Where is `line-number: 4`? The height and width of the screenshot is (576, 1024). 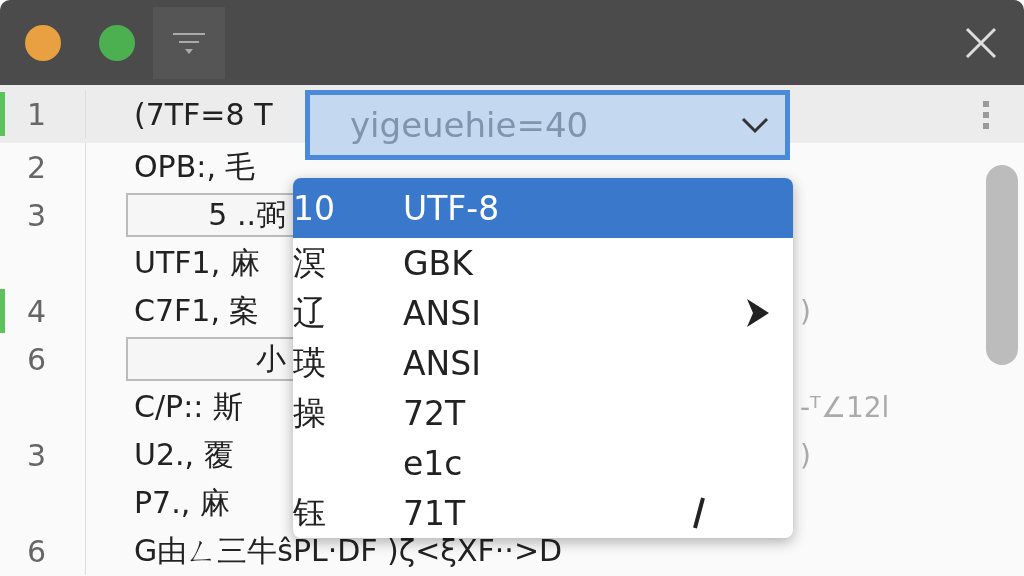
line-number: 4 is located at coordinates (37, 311).